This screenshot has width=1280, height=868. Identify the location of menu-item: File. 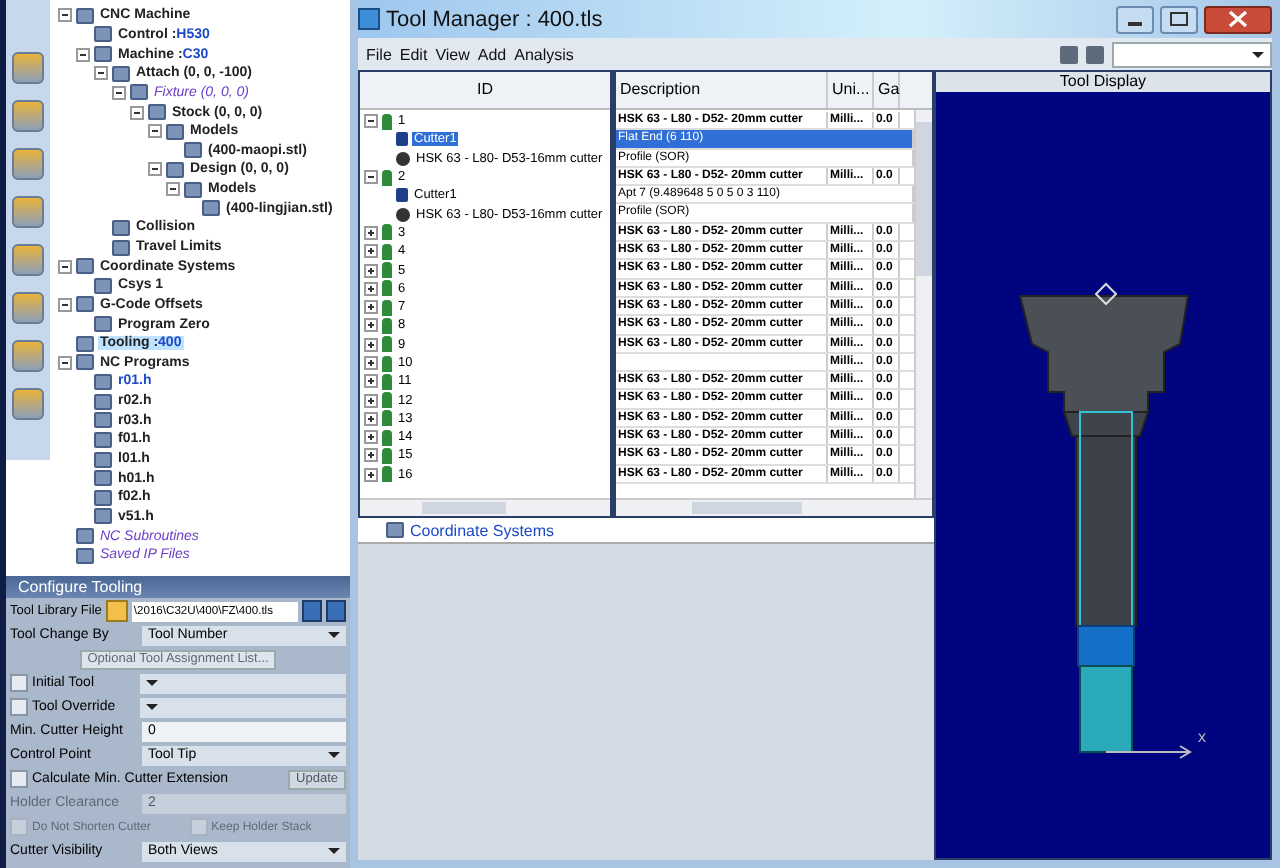
(379, 54).